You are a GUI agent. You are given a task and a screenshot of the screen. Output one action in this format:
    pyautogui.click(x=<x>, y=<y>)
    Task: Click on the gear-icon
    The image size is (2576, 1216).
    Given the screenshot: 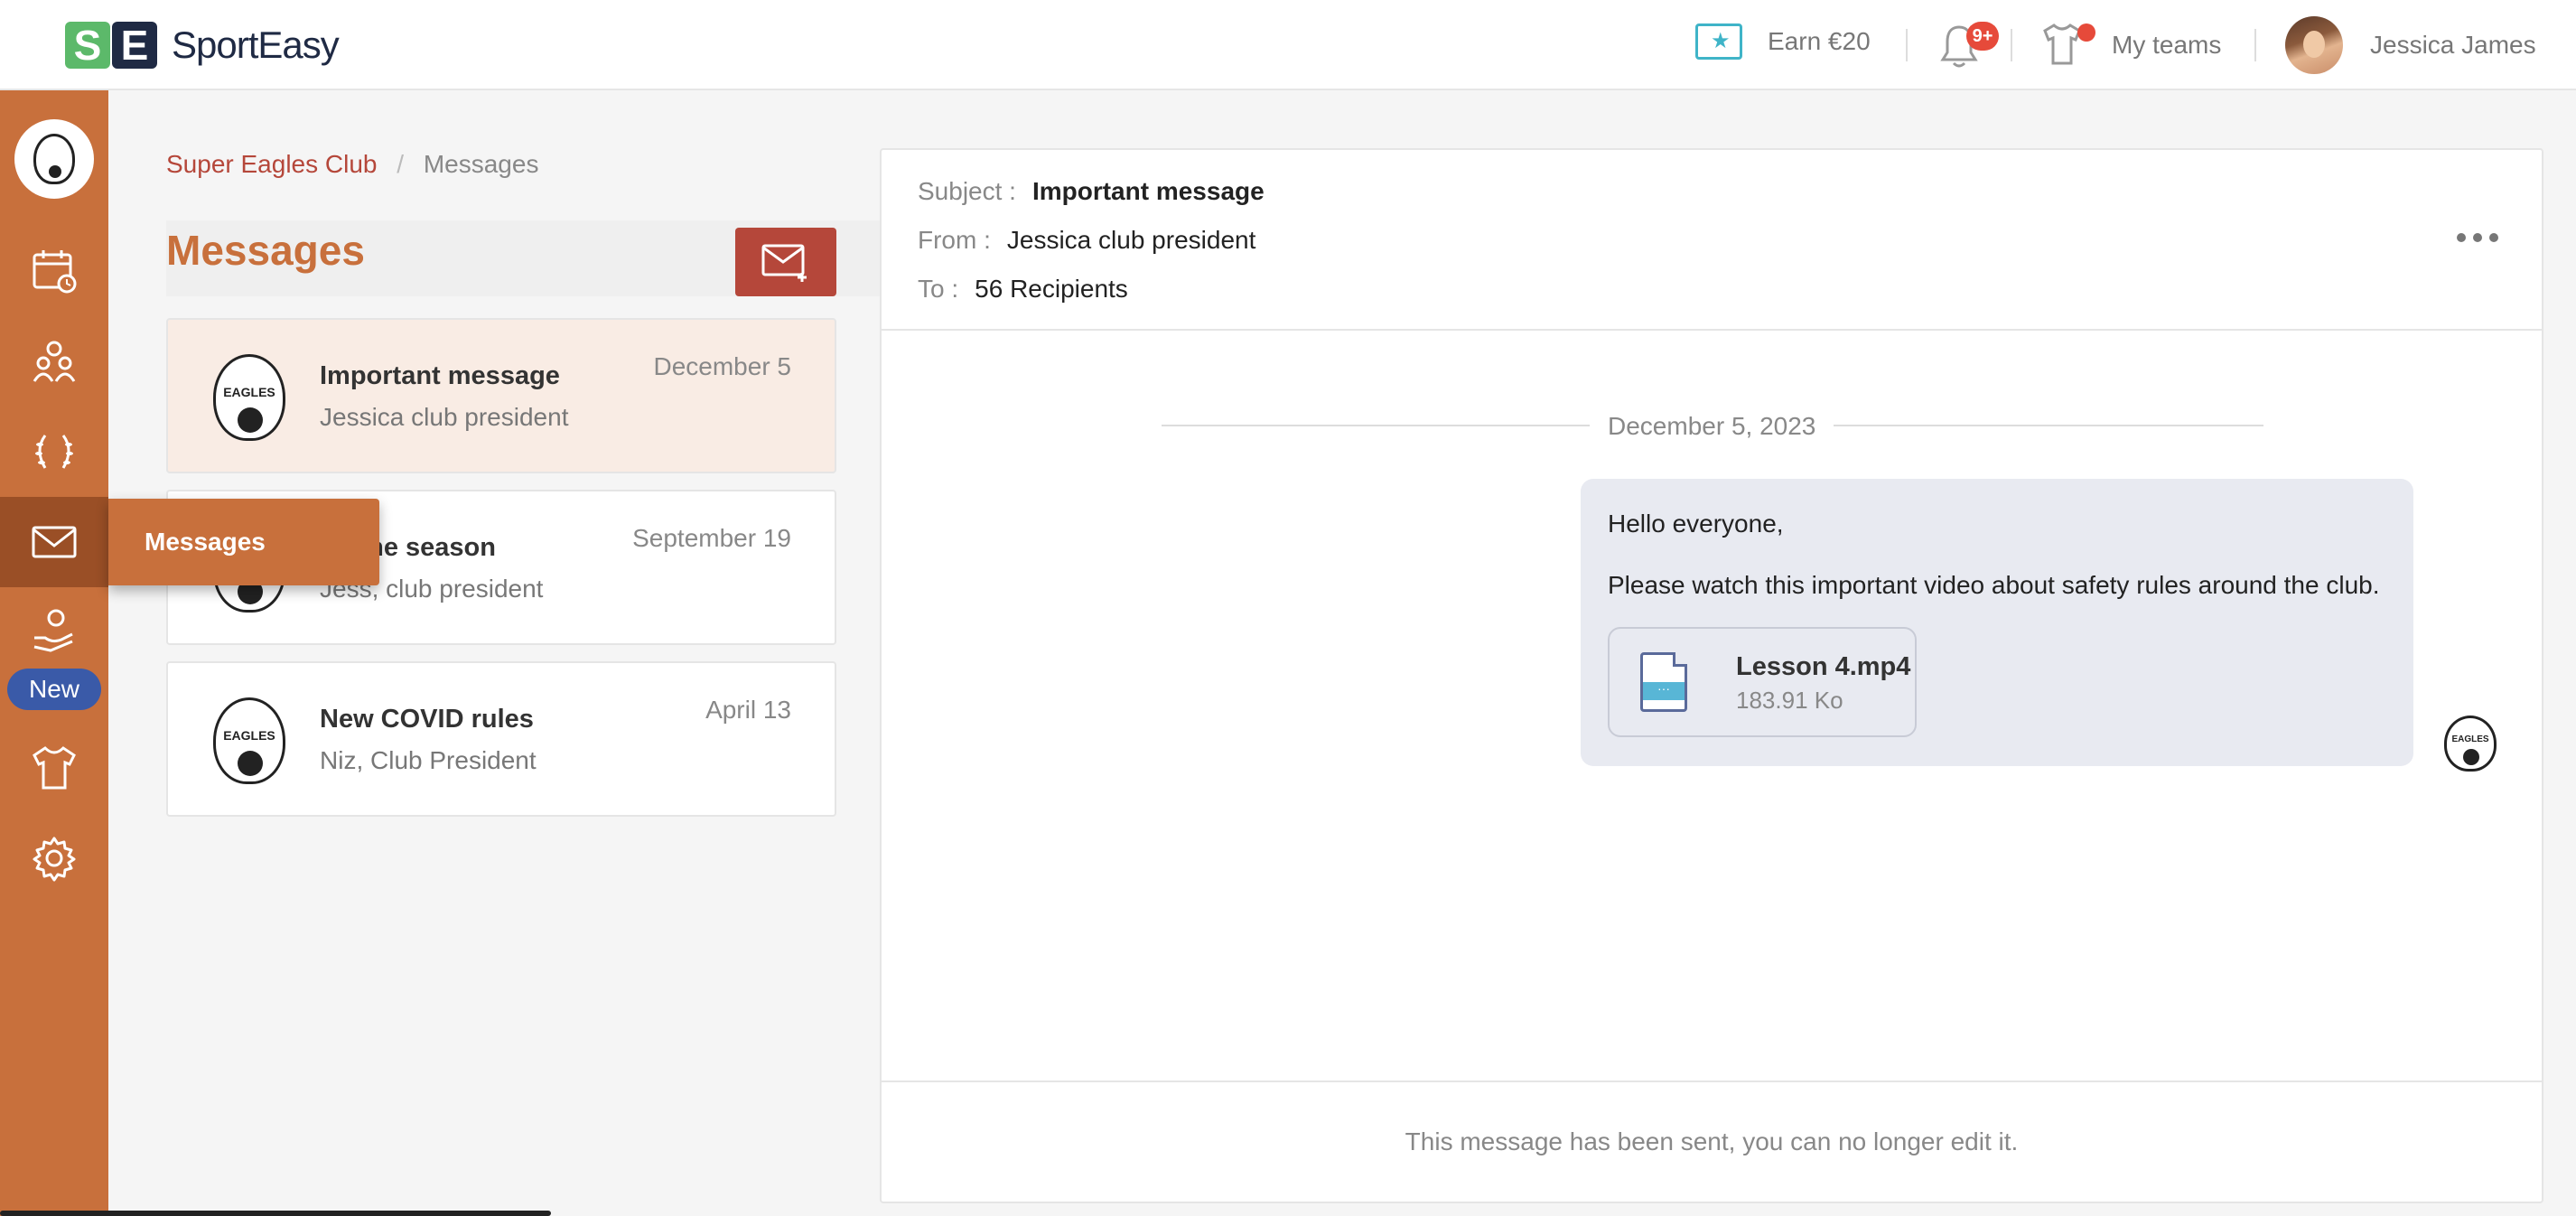 What is the action you would take?
    pyautogui.click(x=54, y=859)
    